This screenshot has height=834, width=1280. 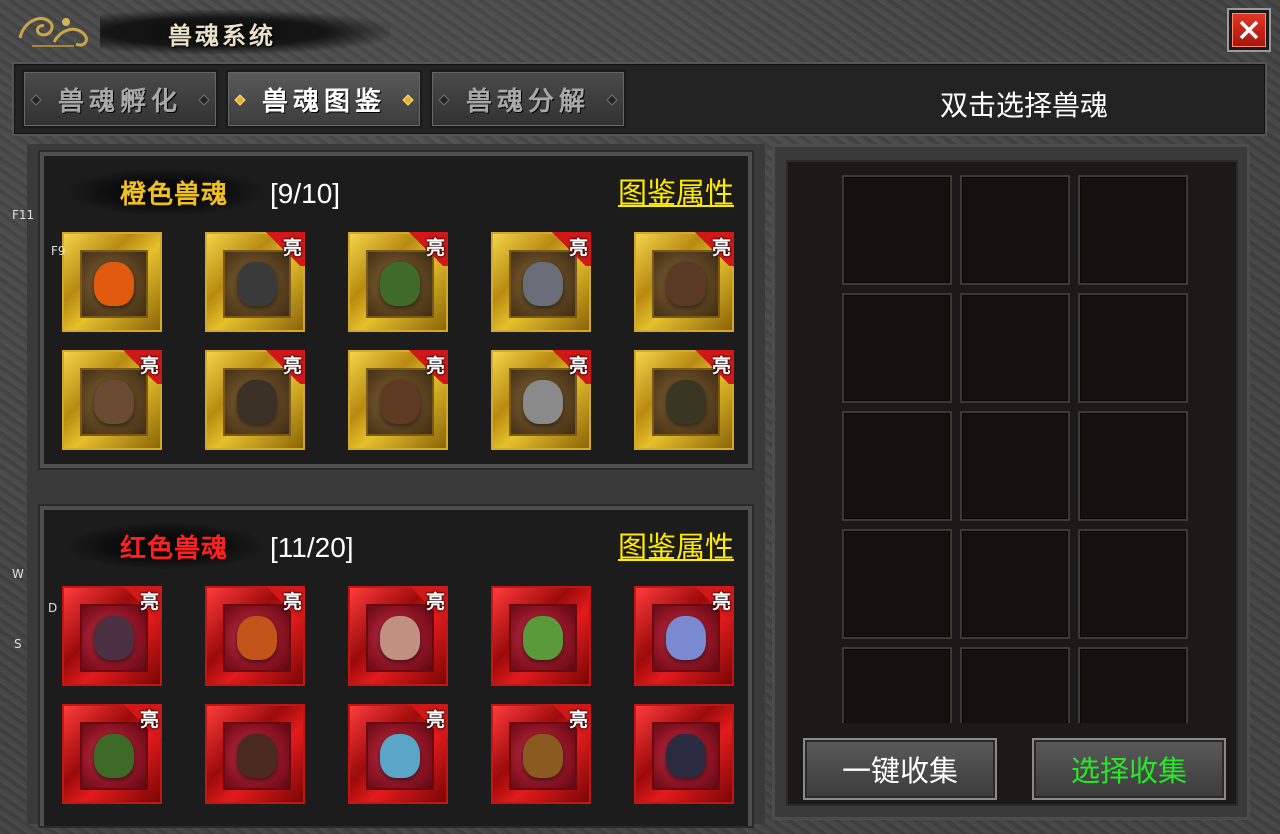 I want to click on tab-label: 兽魂分解, so click(x=527, y=101).